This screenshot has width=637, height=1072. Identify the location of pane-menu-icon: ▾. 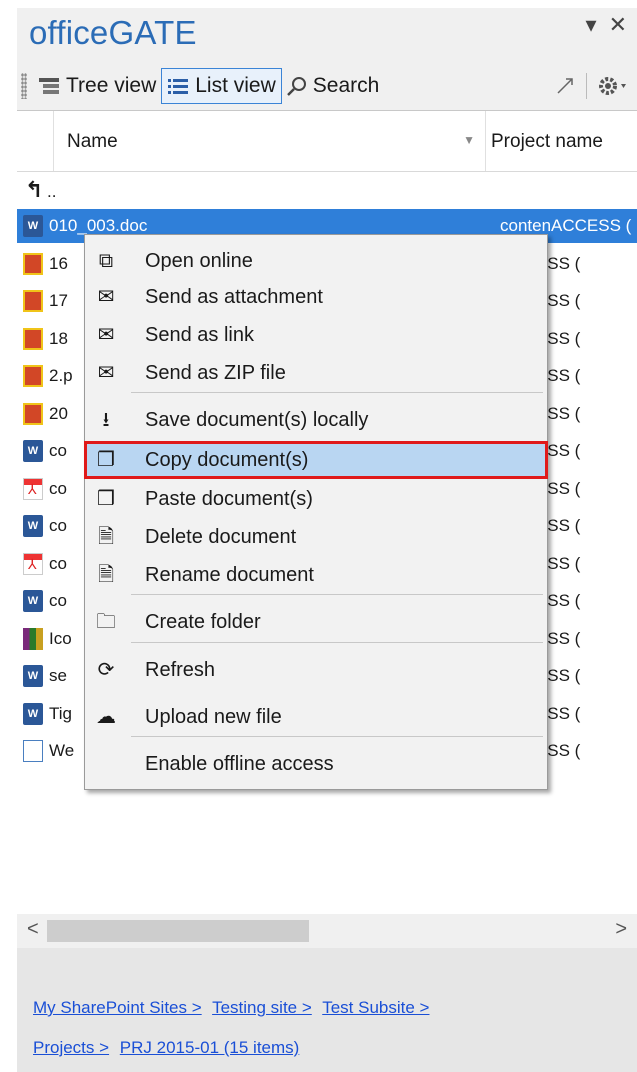
(591, 25).